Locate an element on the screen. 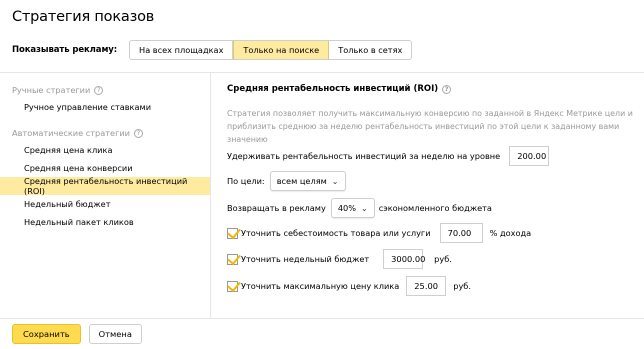 The width and height of the screenshot is (644, 349). sidebar-item-avg-cpa: Средняя цена конверсии is located at coordinates (105, 168).